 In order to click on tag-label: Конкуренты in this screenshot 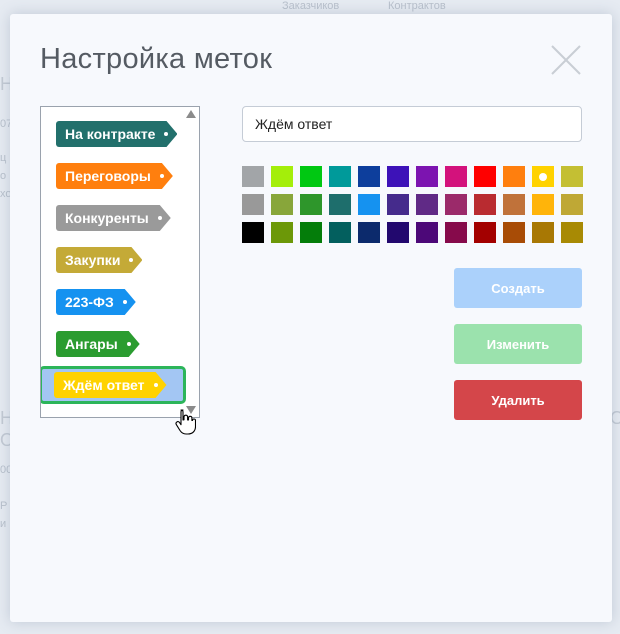, I will do `click(107, 218)`.